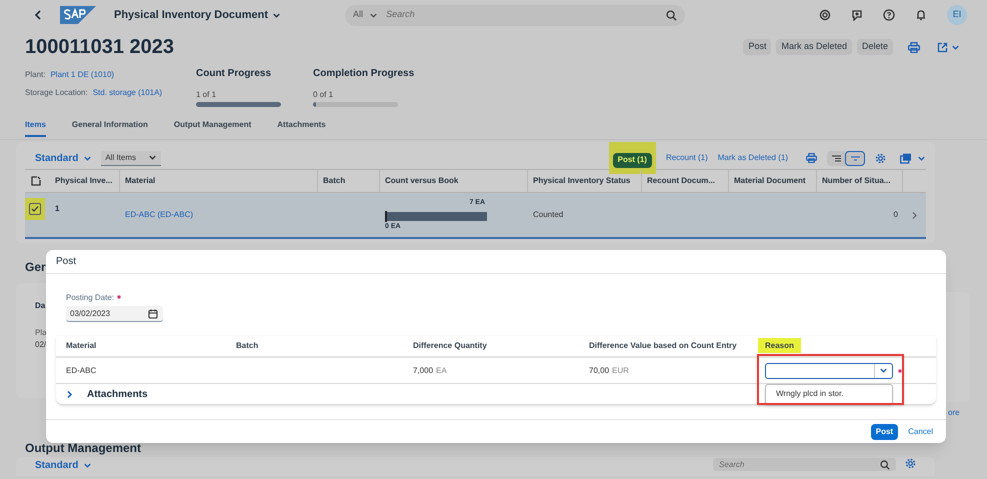 The image size is (987, 479). I want to click on table-cell: 70,00, so click(599, 370).